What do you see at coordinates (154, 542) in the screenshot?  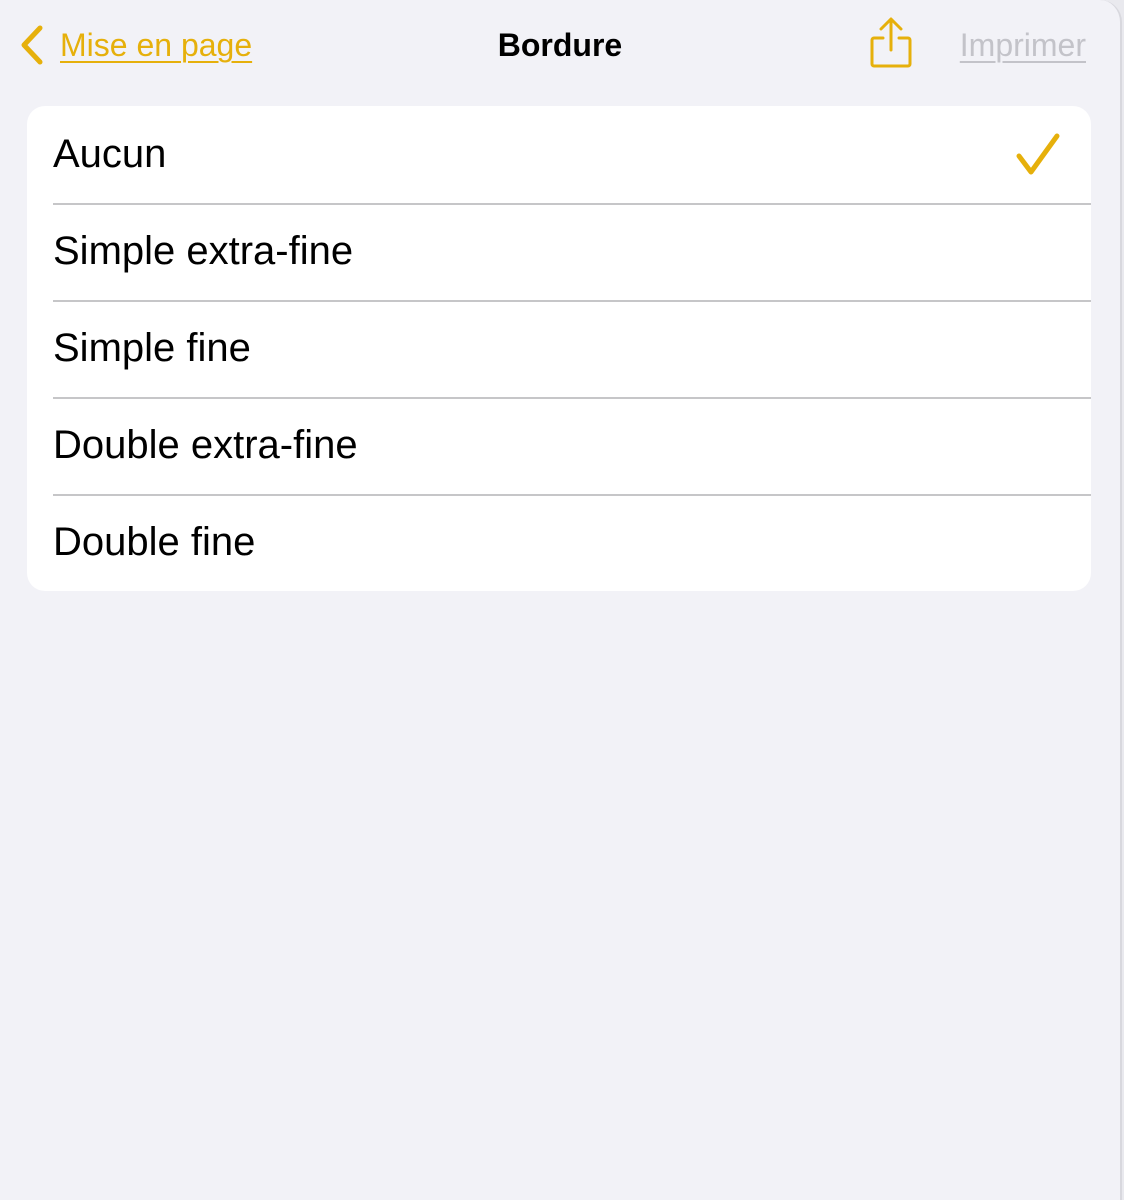 I see `option-label: Double fine` at bounding box center [154, 542].